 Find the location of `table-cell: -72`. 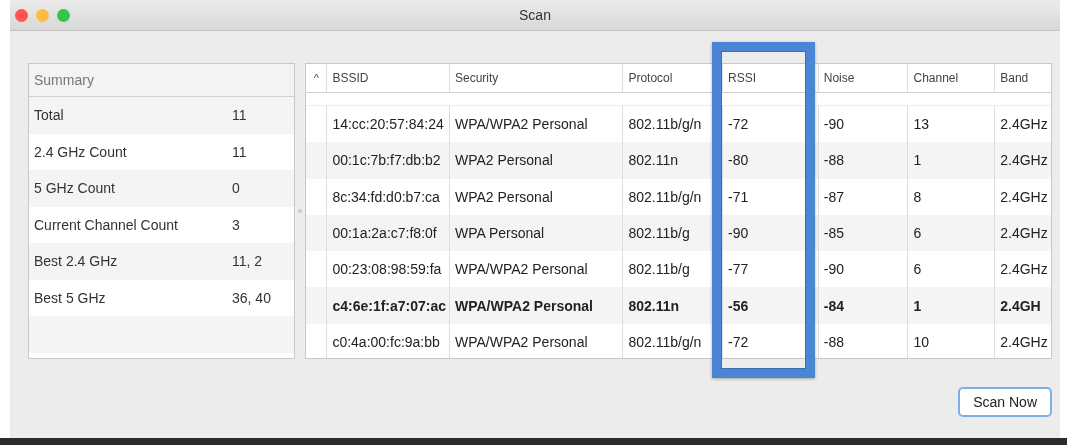

table-cell: -72 is located at coordinates (770, 340).